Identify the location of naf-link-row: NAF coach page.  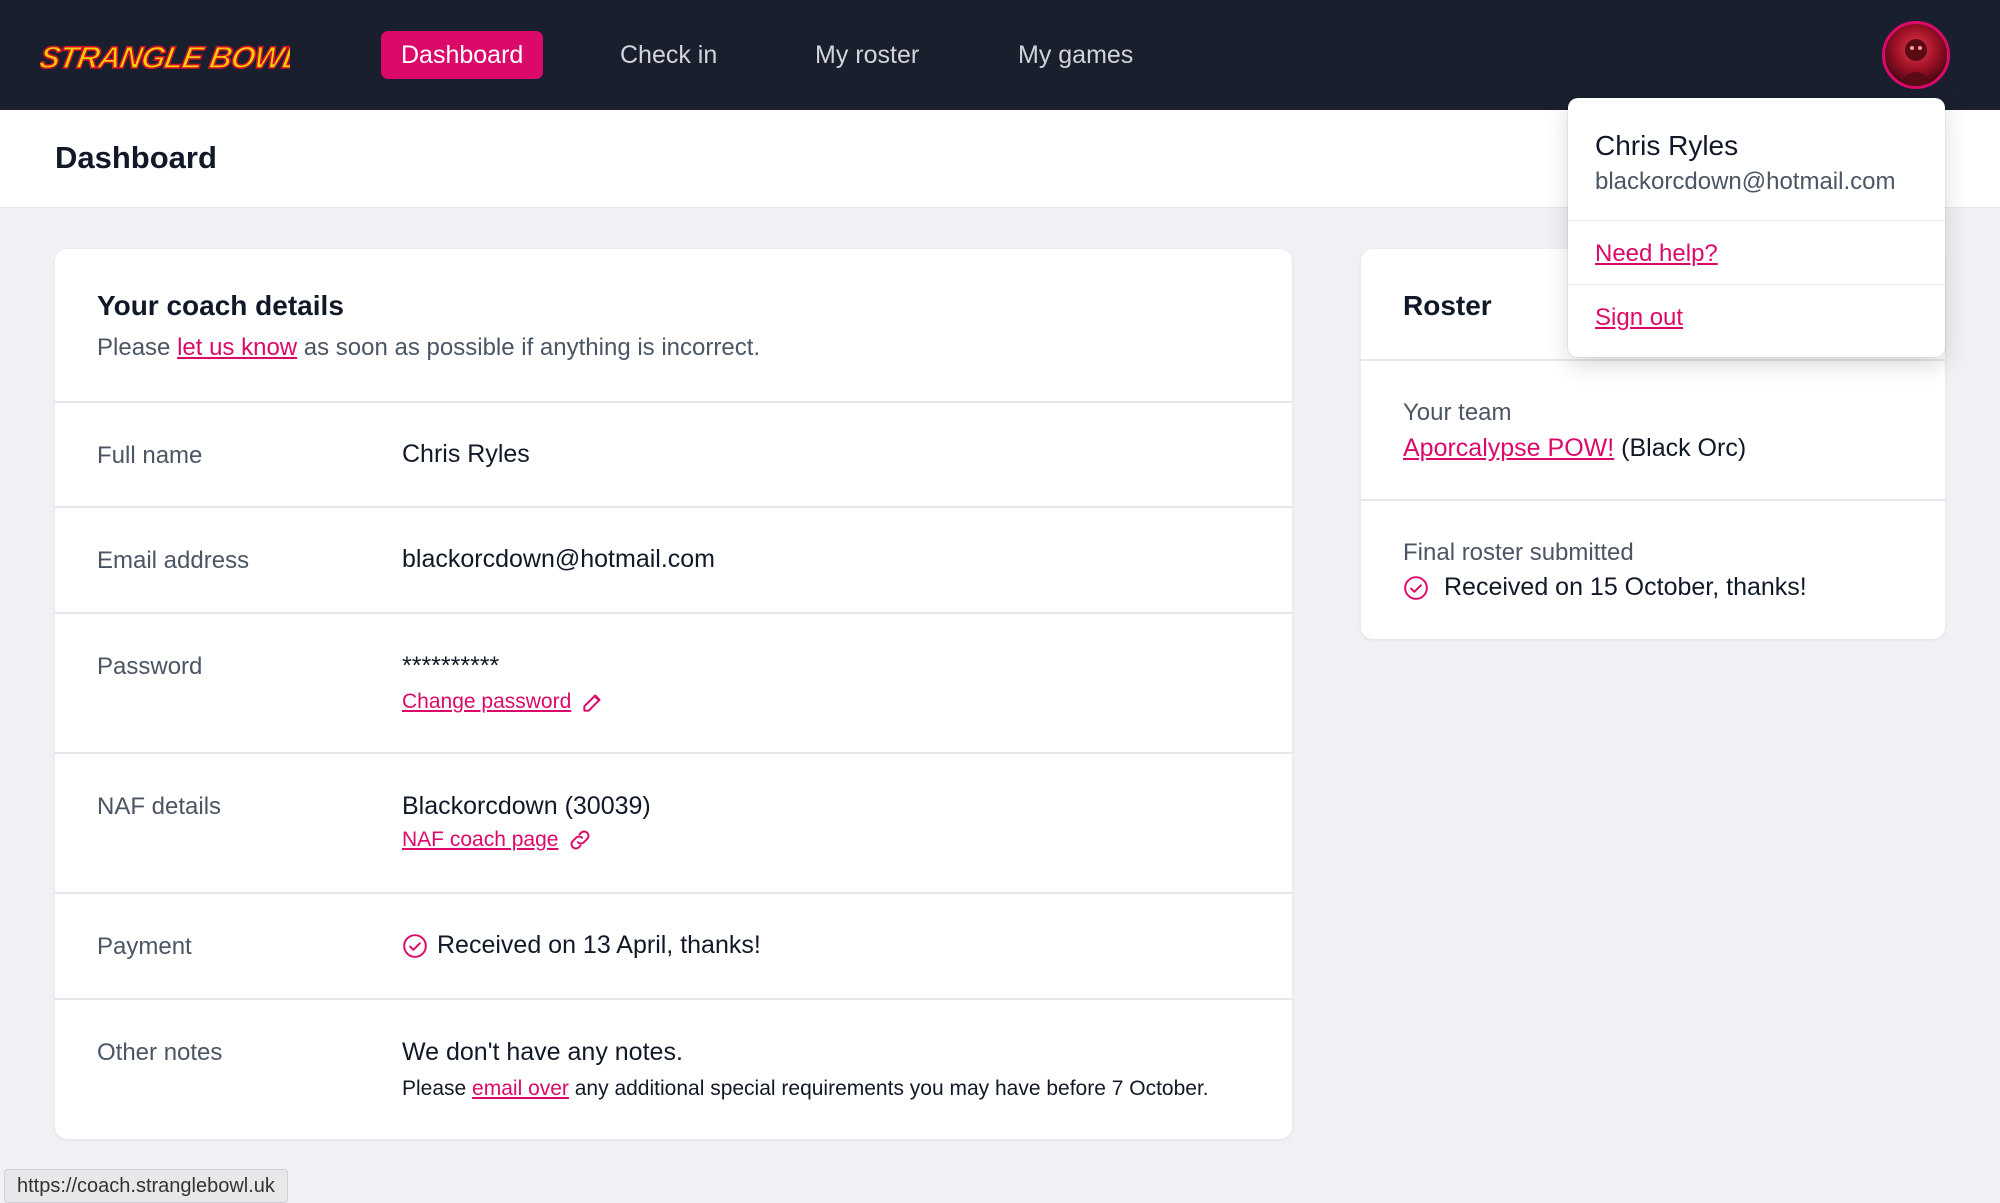
(497, 840).